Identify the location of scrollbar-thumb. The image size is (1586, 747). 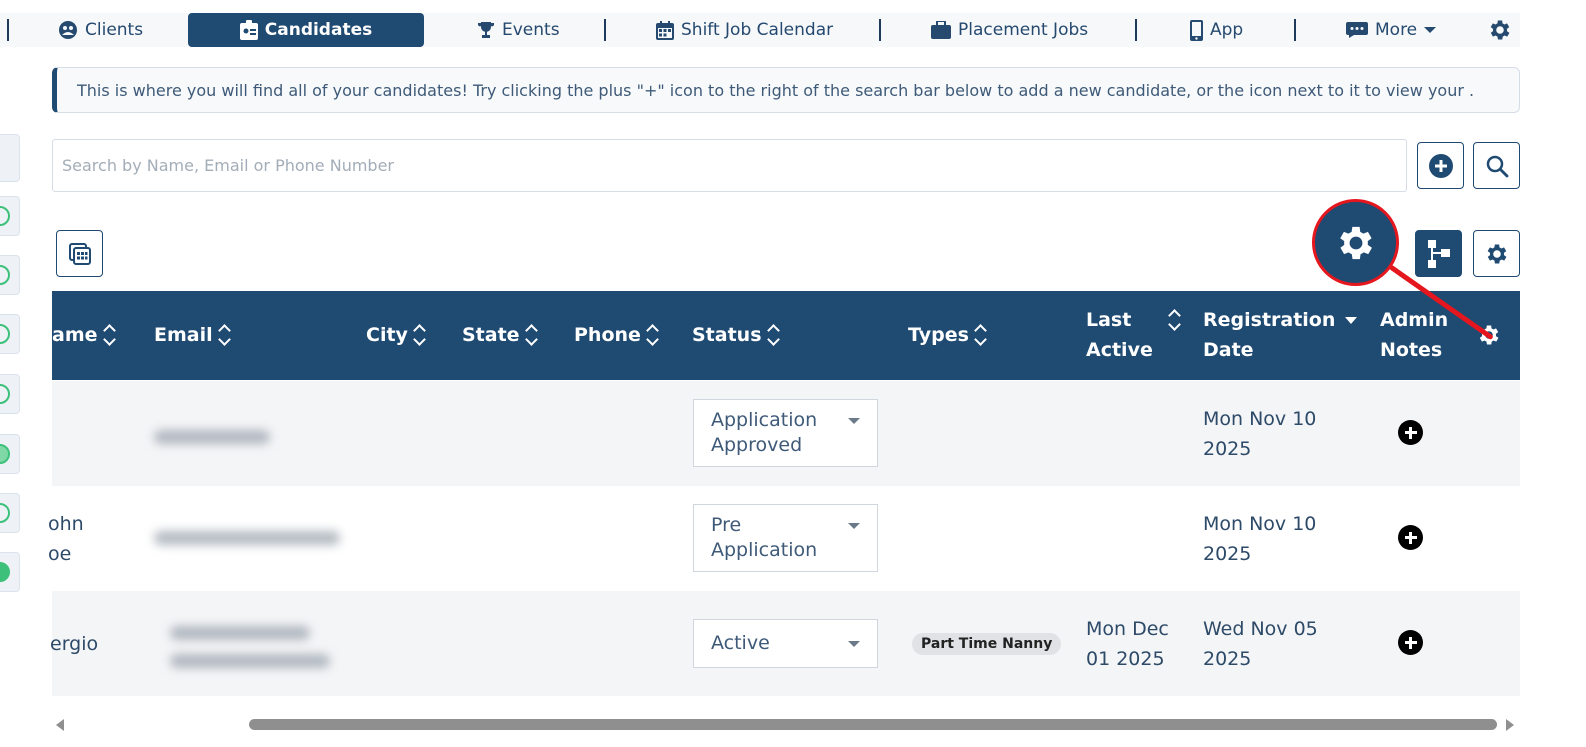
(873, 724).